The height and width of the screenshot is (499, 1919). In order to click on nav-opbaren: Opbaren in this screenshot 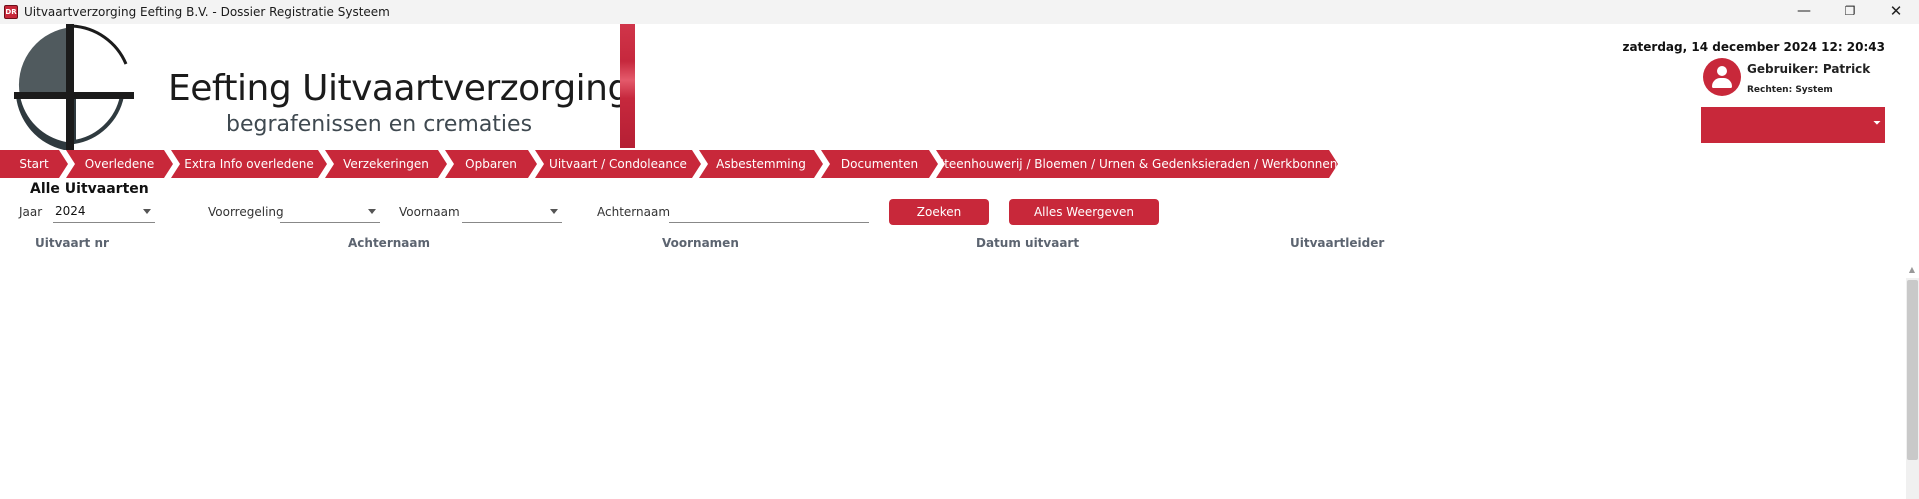, I will do `click(491, 164)`.